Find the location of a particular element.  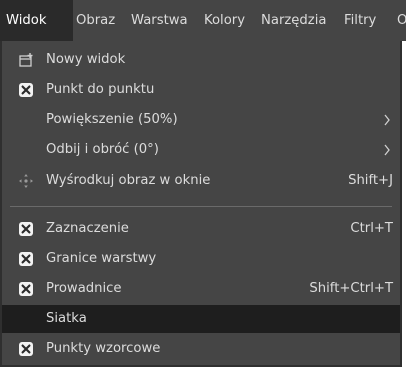

menu-item-center-image: Wyśrodkuj obraz w oknie Shift+J is located at coordinates (201, 181).